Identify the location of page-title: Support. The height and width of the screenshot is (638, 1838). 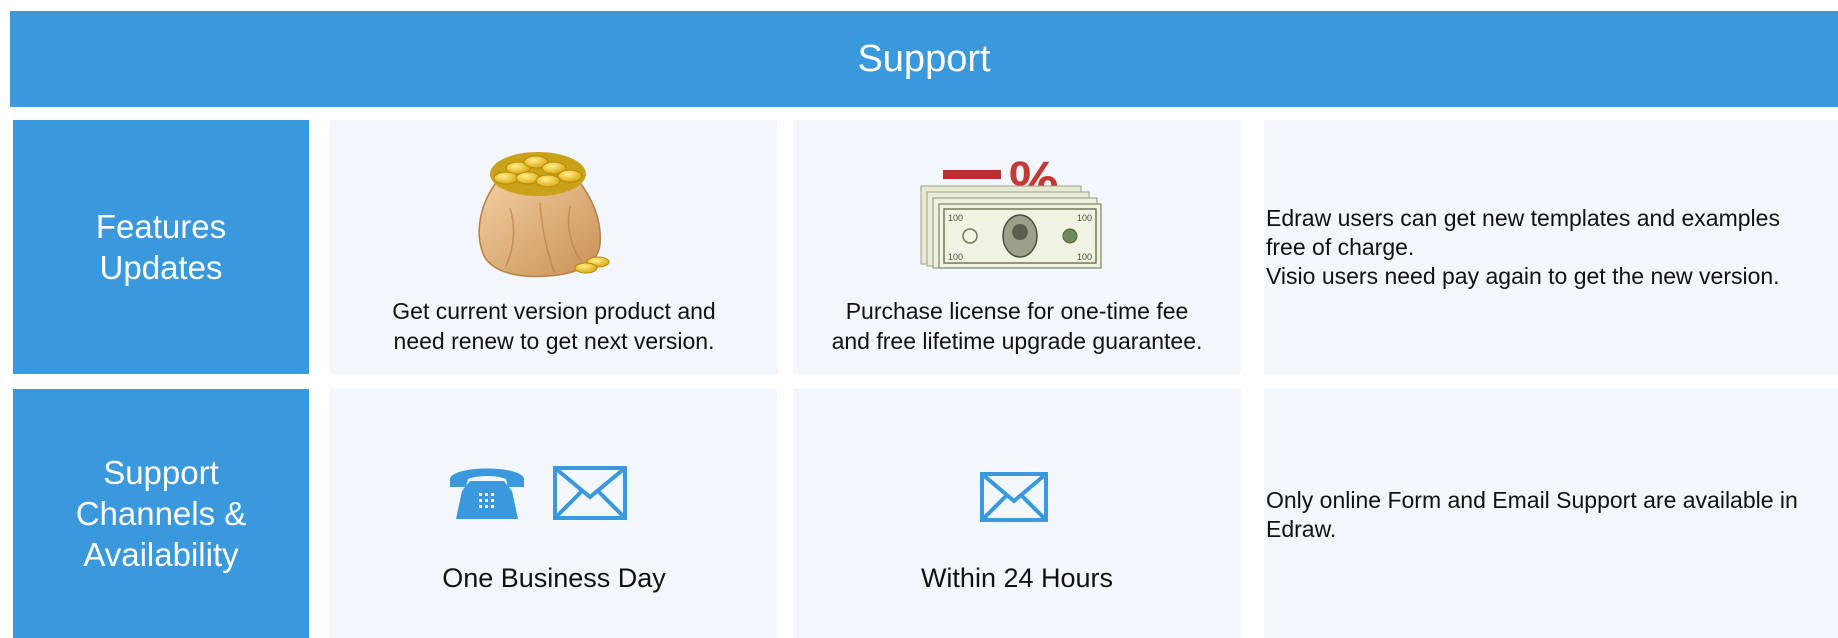
(924, 58).